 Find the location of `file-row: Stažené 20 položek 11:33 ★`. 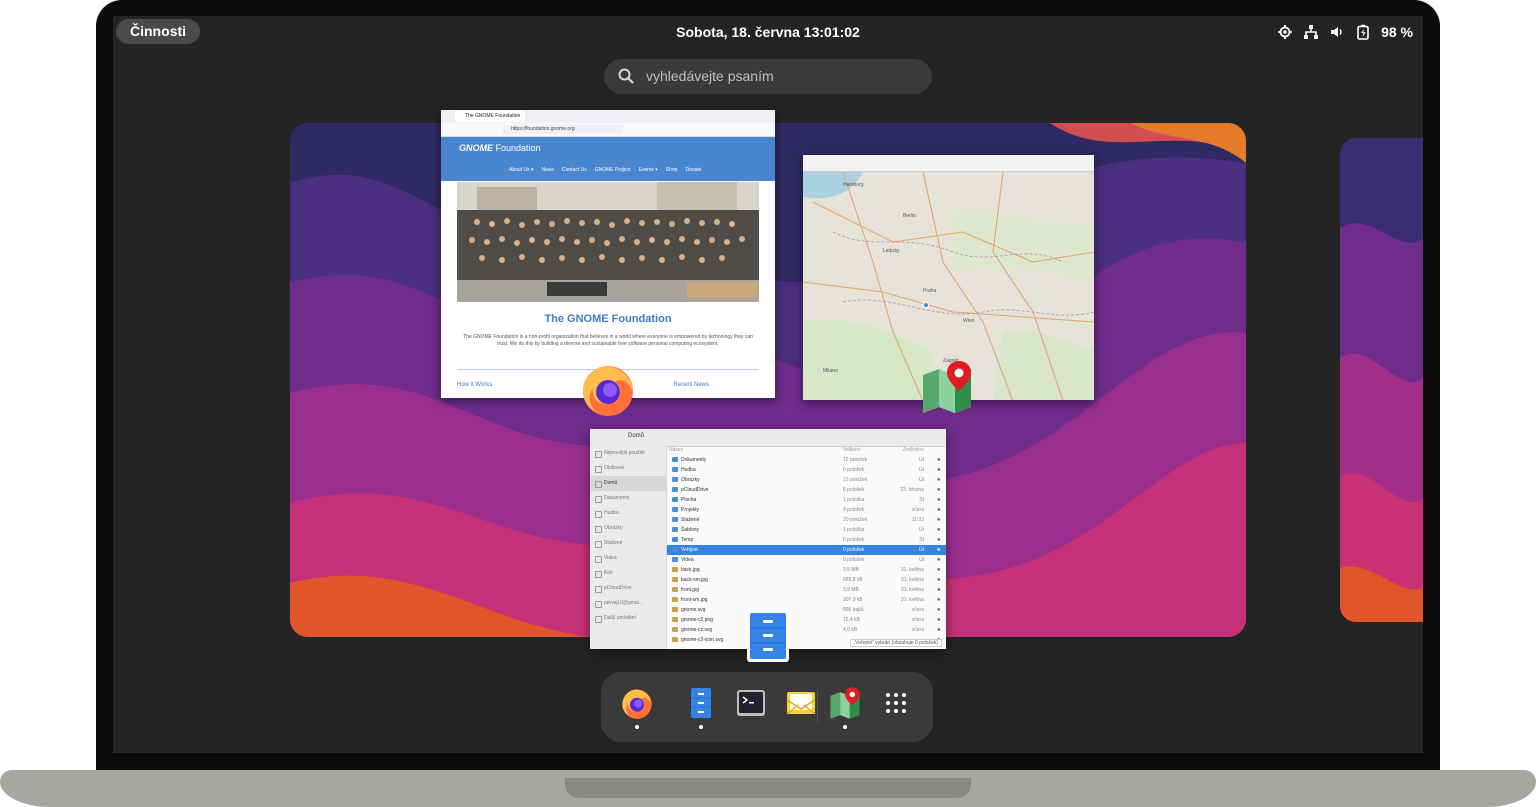

file-row: Stažené 20 položek 11:33 ★ is located at coordinates (806, 520).